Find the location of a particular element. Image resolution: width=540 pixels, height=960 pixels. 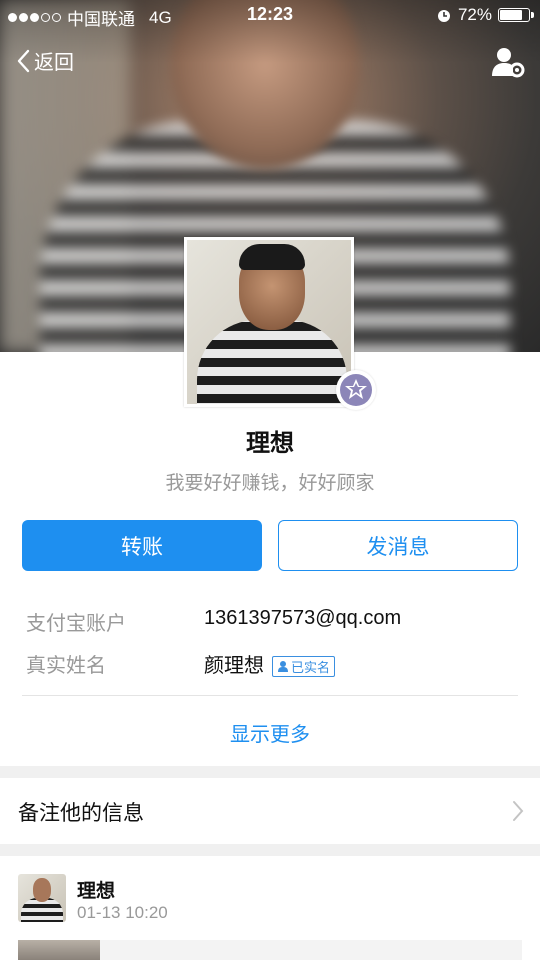

profile-name: 理想 is located at coordinates (270, 443).